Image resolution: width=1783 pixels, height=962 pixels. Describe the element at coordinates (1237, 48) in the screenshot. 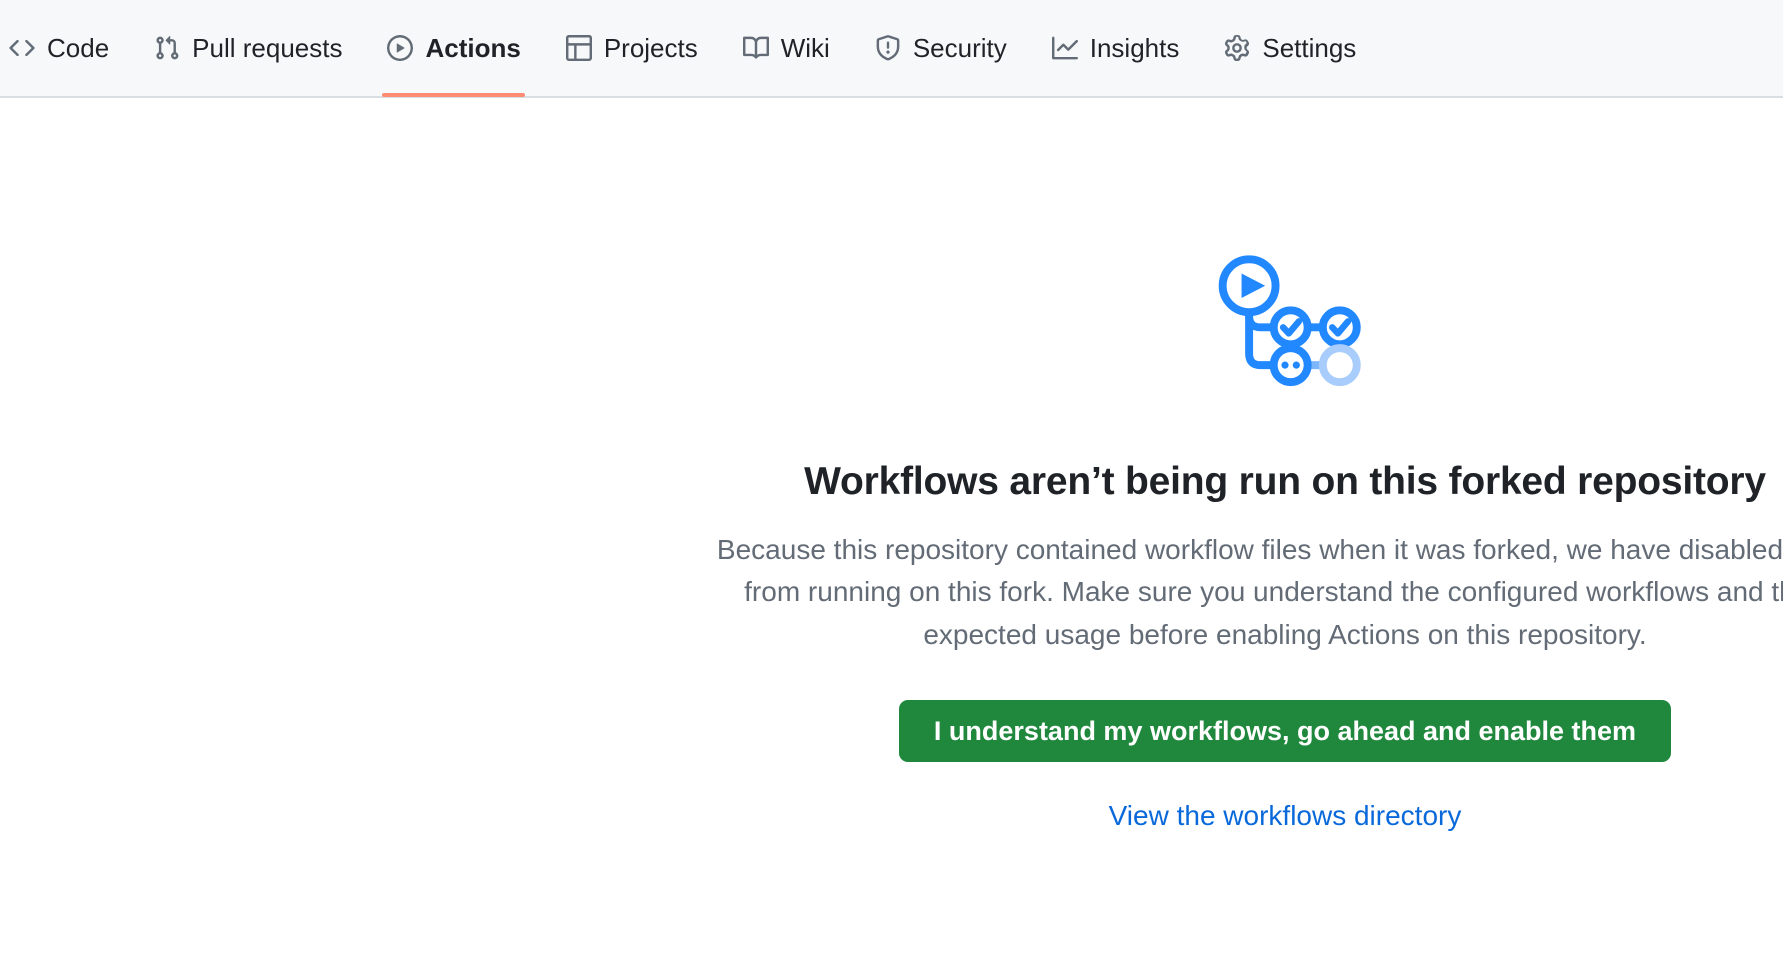

I see `gear-icon` at that location.